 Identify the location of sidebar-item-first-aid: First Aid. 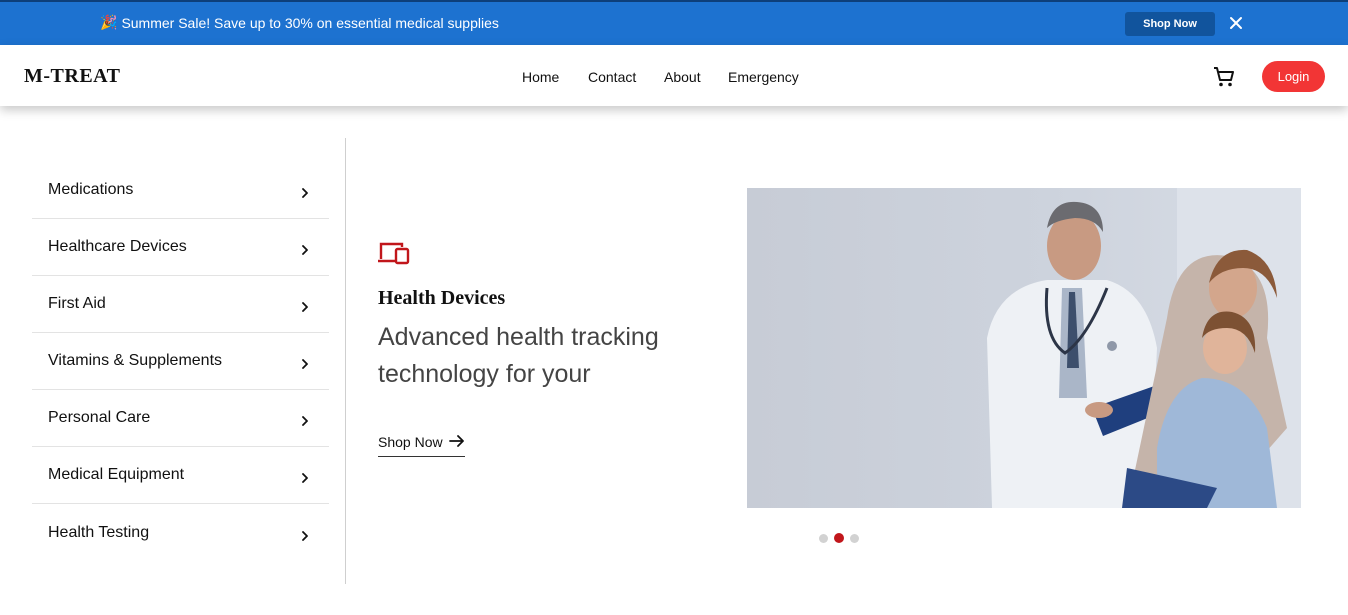
(180, 304).